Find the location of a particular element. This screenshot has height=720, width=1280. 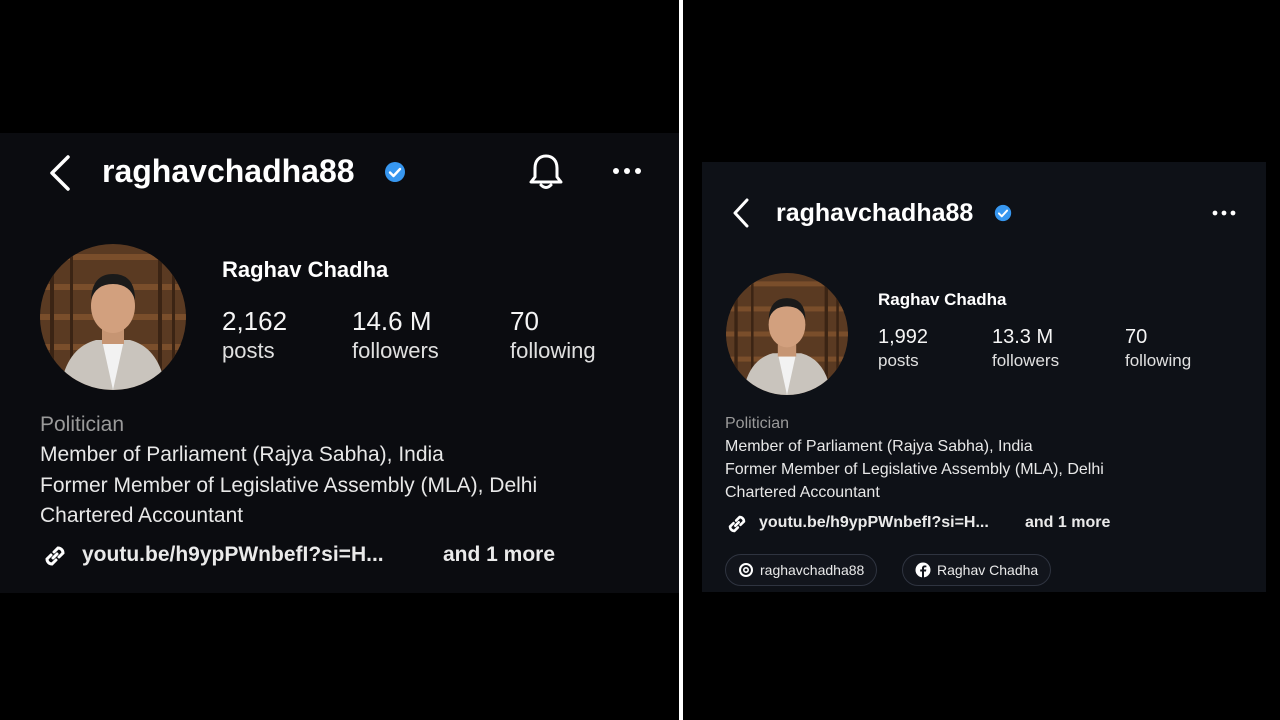

facebook-pill-label: Raghav Chadha is located at coordinates (988, 570).